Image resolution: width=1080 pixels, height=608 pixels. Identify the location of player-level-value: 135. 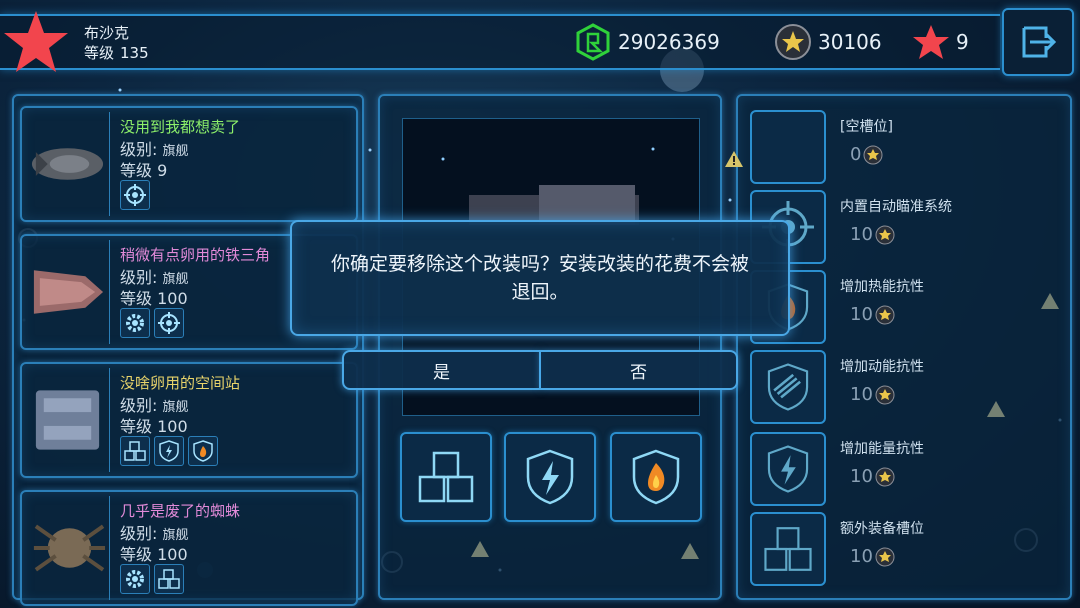
(134, 53).